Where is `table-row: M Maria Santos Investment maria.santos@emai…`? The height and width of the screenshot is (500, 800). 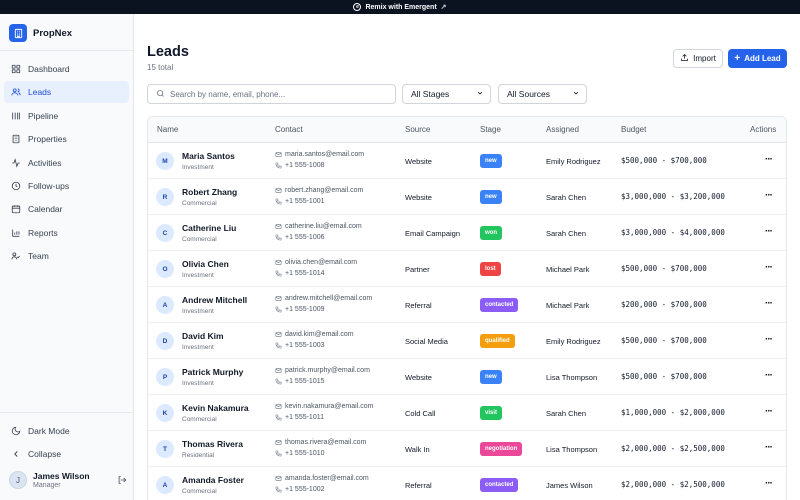 table-row: M Maria Santos Investment maria.santos@emai… is located at coordinates (467, 161).